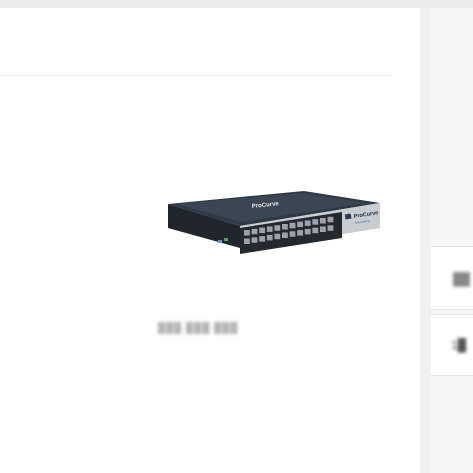 Image resolution: width=473 pixels, height=473 pixels. Describe the element at coordinates (274, 223) in the screenshot. I see `product-image: ProCurve Networking ProCurve` at that location.